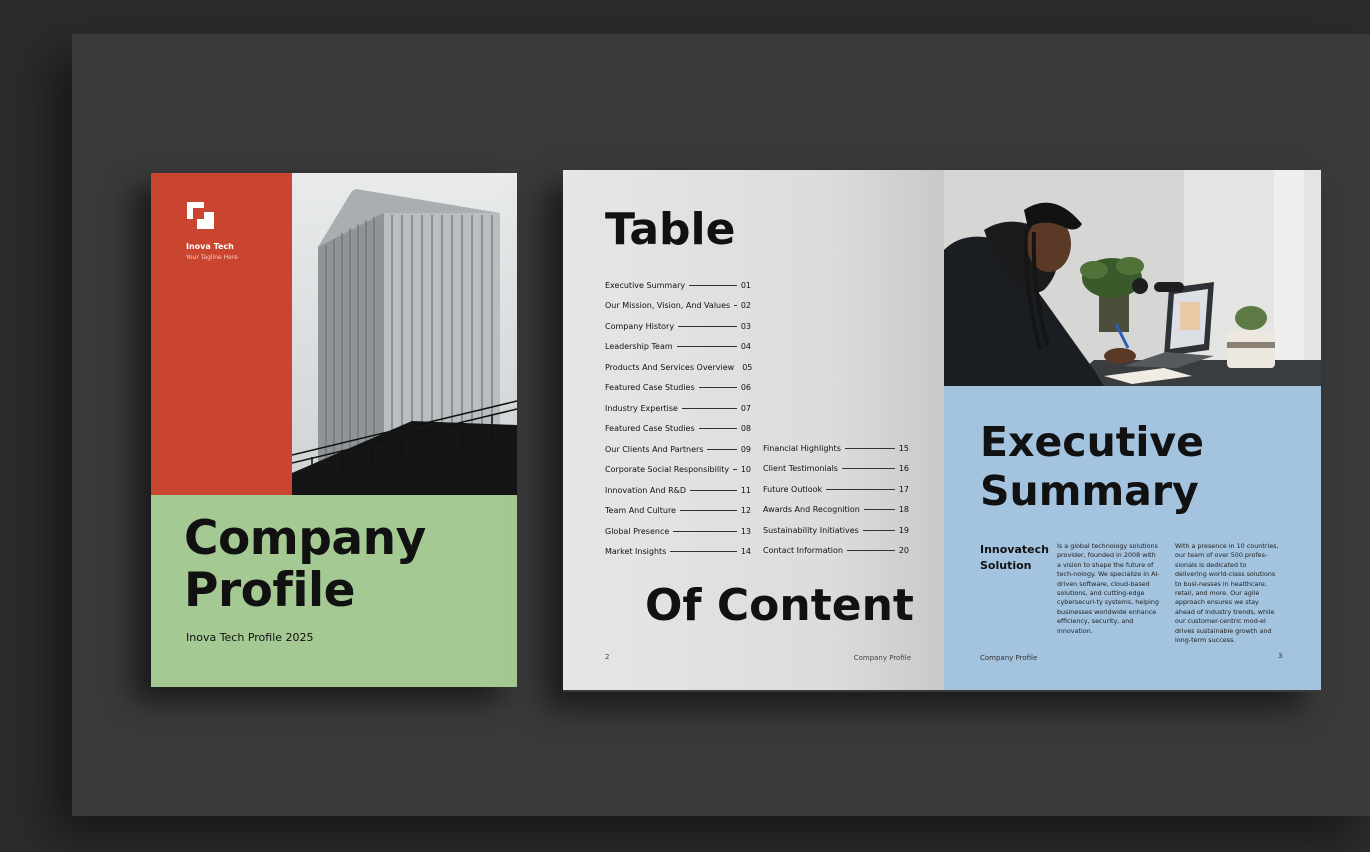 The image size is (1370, 852). Describe the element at coordinates (670, 367) in the screenshot. I see `toc-entry-label: Products And Services Overview` at that location.